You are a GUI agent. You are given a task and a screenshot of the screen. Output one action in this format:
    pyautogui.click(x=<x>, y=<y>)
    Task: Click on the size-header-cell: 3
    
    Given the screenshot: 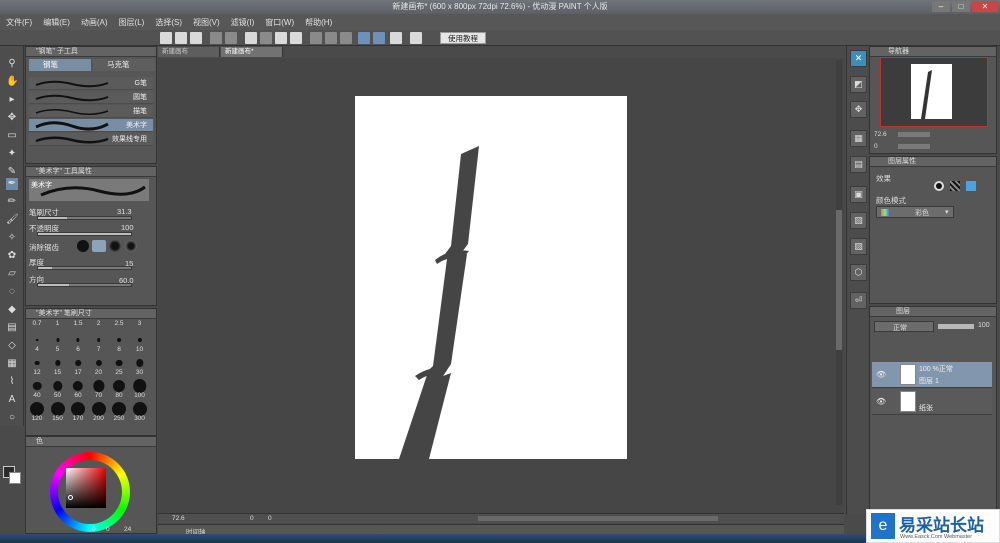 What is the action you would take?
    pyautogui.click(x=140, y=326)
    